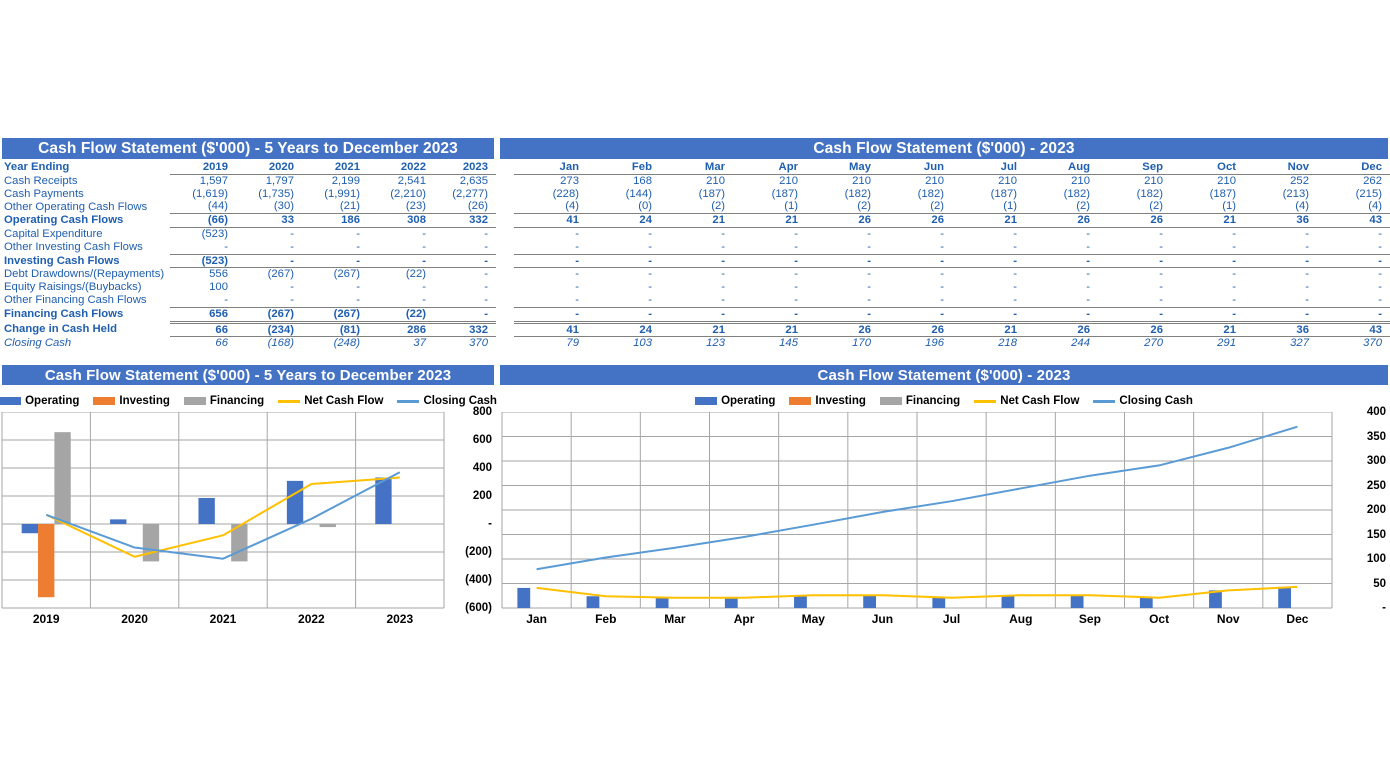 Image resolution: width=1390 pixels, height=783 pixels. Describe the element at coordinates (144, 401) in the screenshot. I see `legend-label: Investing` at that location.